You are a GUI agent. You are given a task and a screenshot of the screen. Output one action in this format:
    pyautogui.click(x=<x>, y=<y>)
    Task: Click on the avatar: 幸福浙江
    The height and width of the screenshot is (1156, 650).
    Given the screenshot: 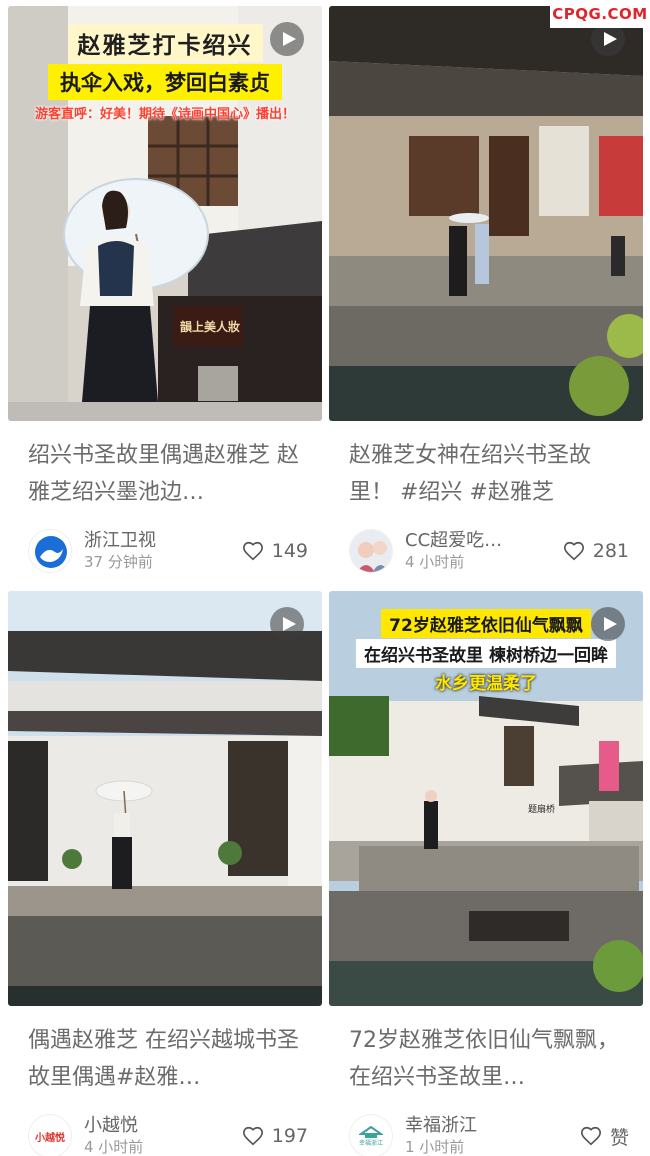 What is the action you would take?
    pyautogui.click(x=371, y=1135)
    